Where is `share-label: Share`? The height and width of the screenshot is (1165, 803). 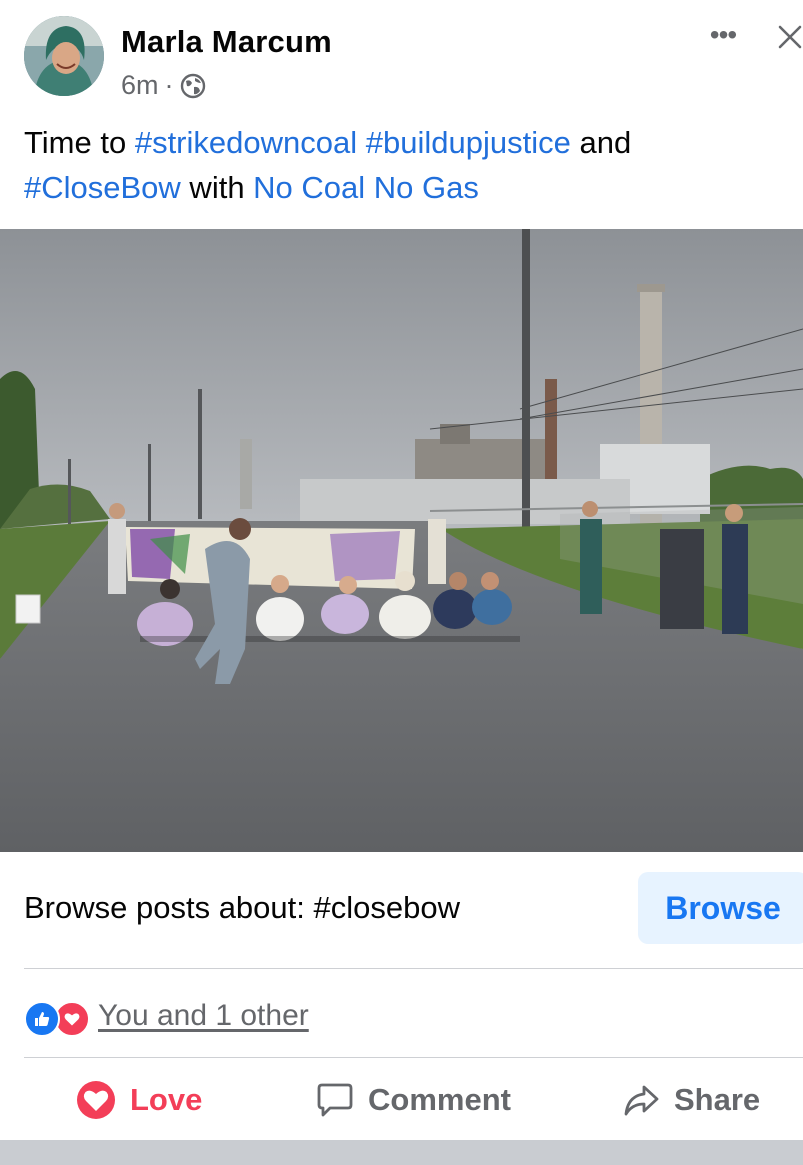
share-label: Share is located at coordinates (717, 1099).